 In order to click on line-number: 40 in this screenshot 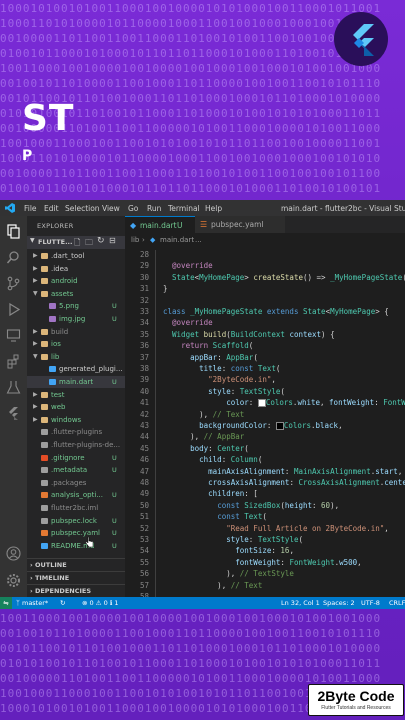, I will do `click(144, 391)`.